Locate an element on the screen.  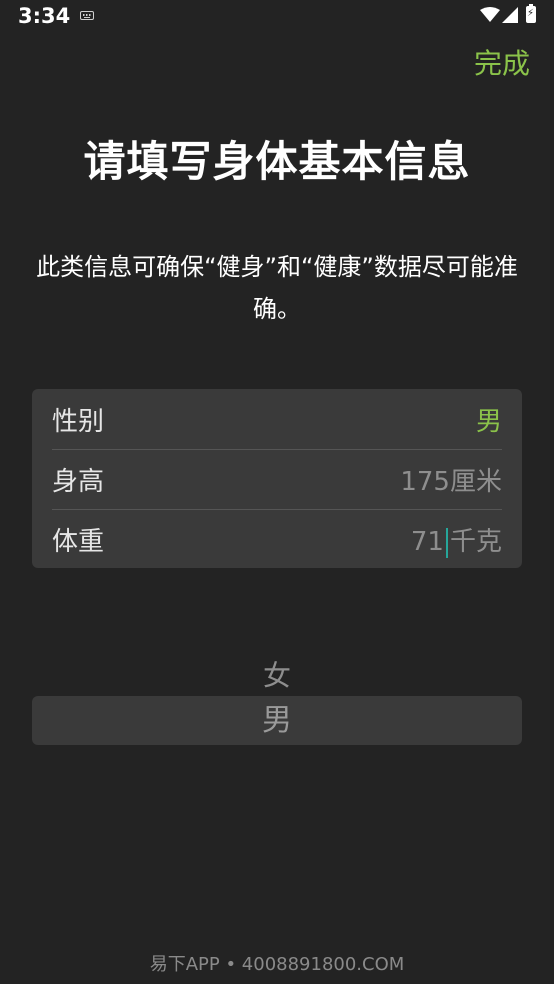
gender-label: 性别 is located at coordinates (78, 421).